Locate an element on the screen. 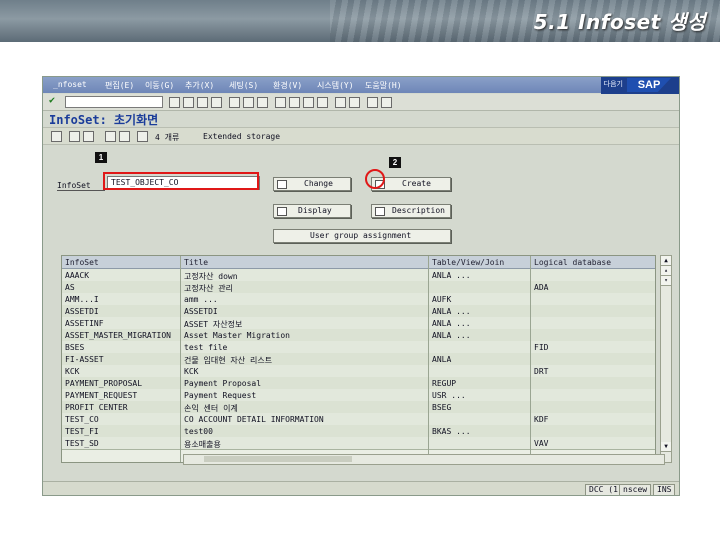 This screenshot has height=540, width=720. command-field is located at coordinates (114, 102).